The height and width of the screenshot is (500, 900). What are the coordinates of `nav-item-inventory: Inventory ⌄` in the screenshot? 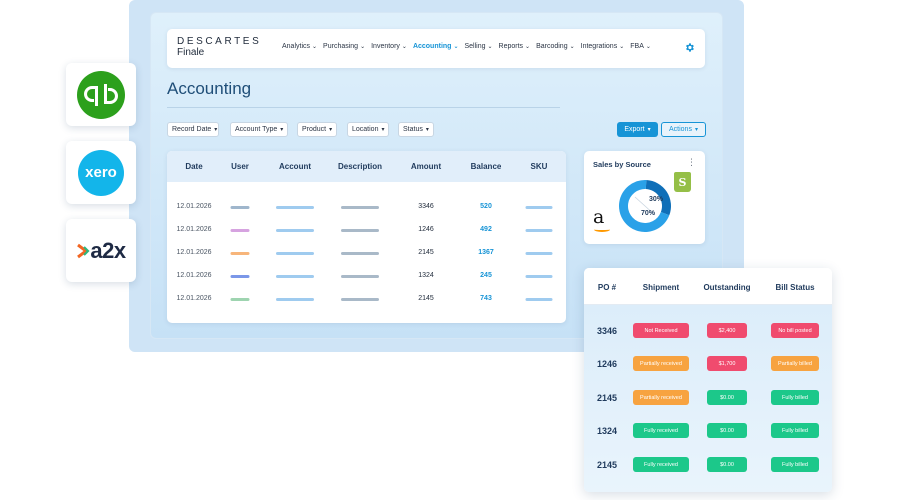 It's located at (389, 46).